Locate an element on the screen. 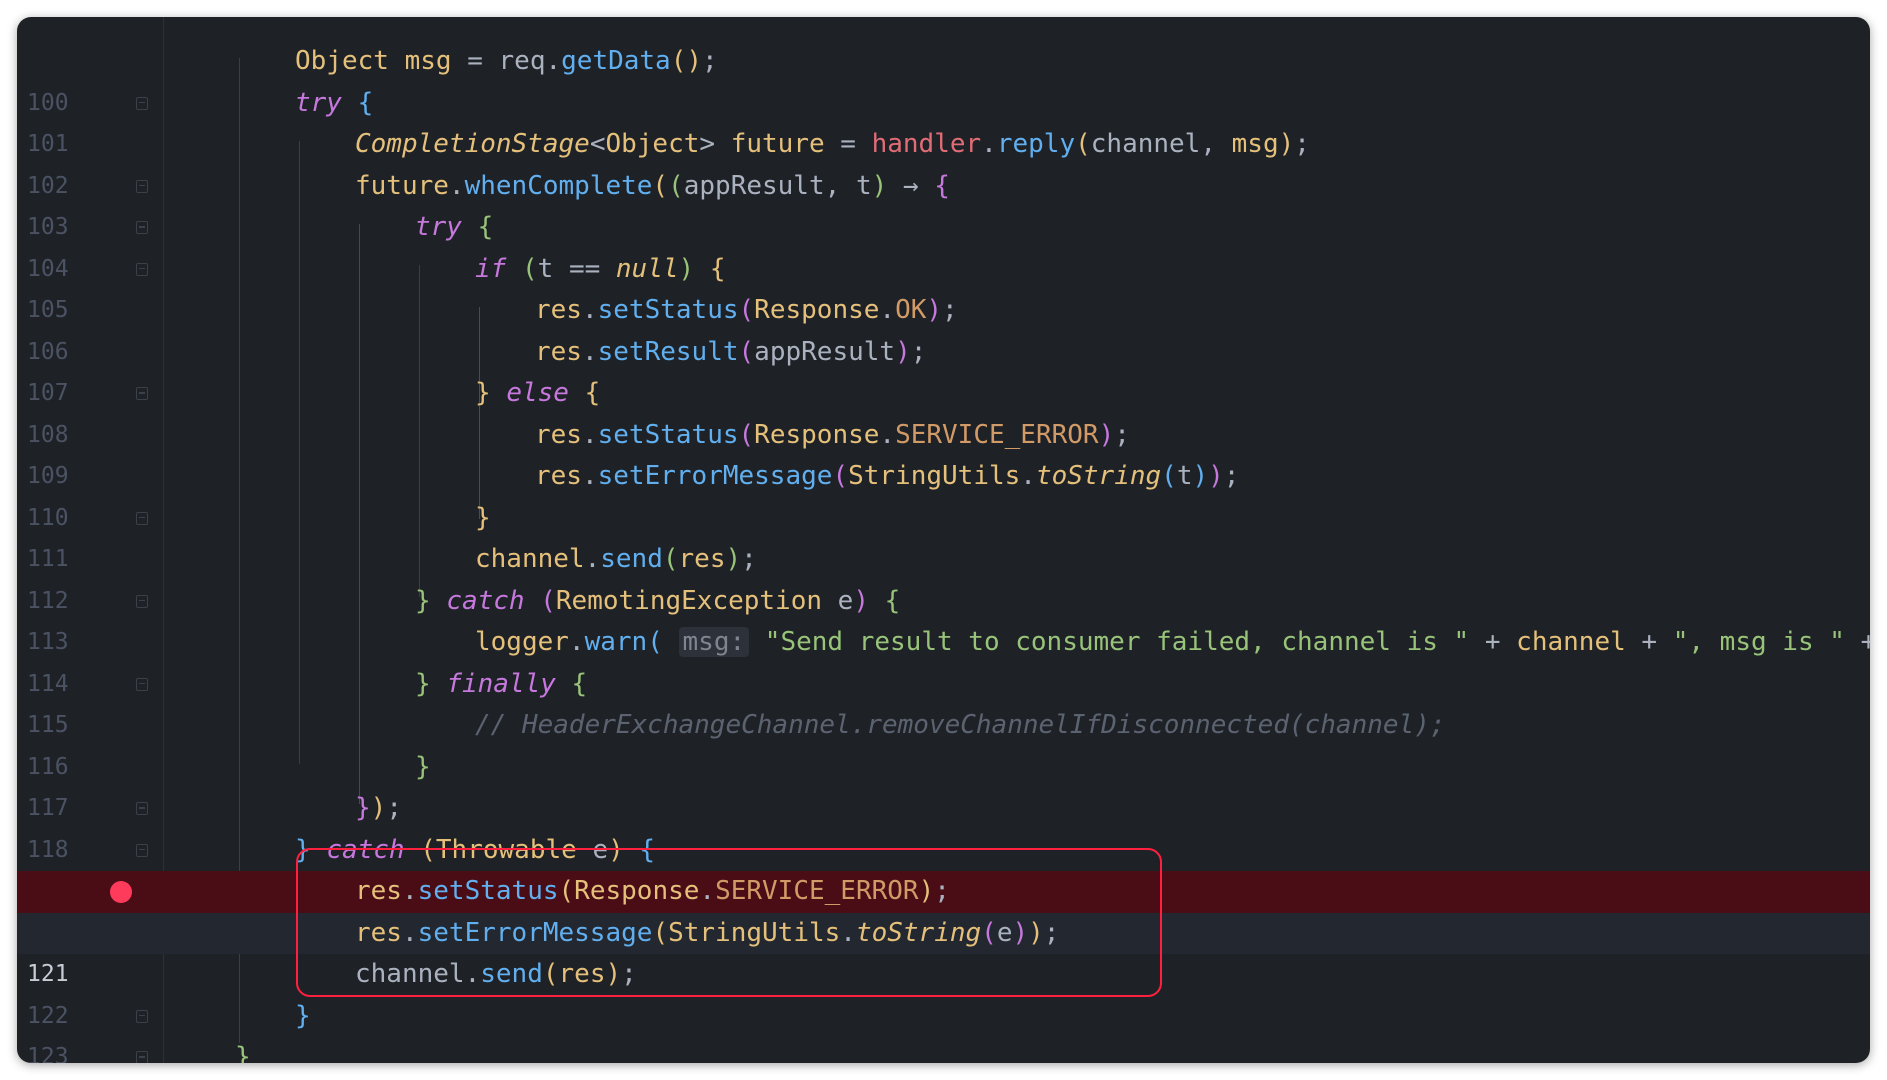 The width and height of the screenshot is (1887, 1080). line-code: Object msg = req.getData(); is located at coordinates (506, 61).